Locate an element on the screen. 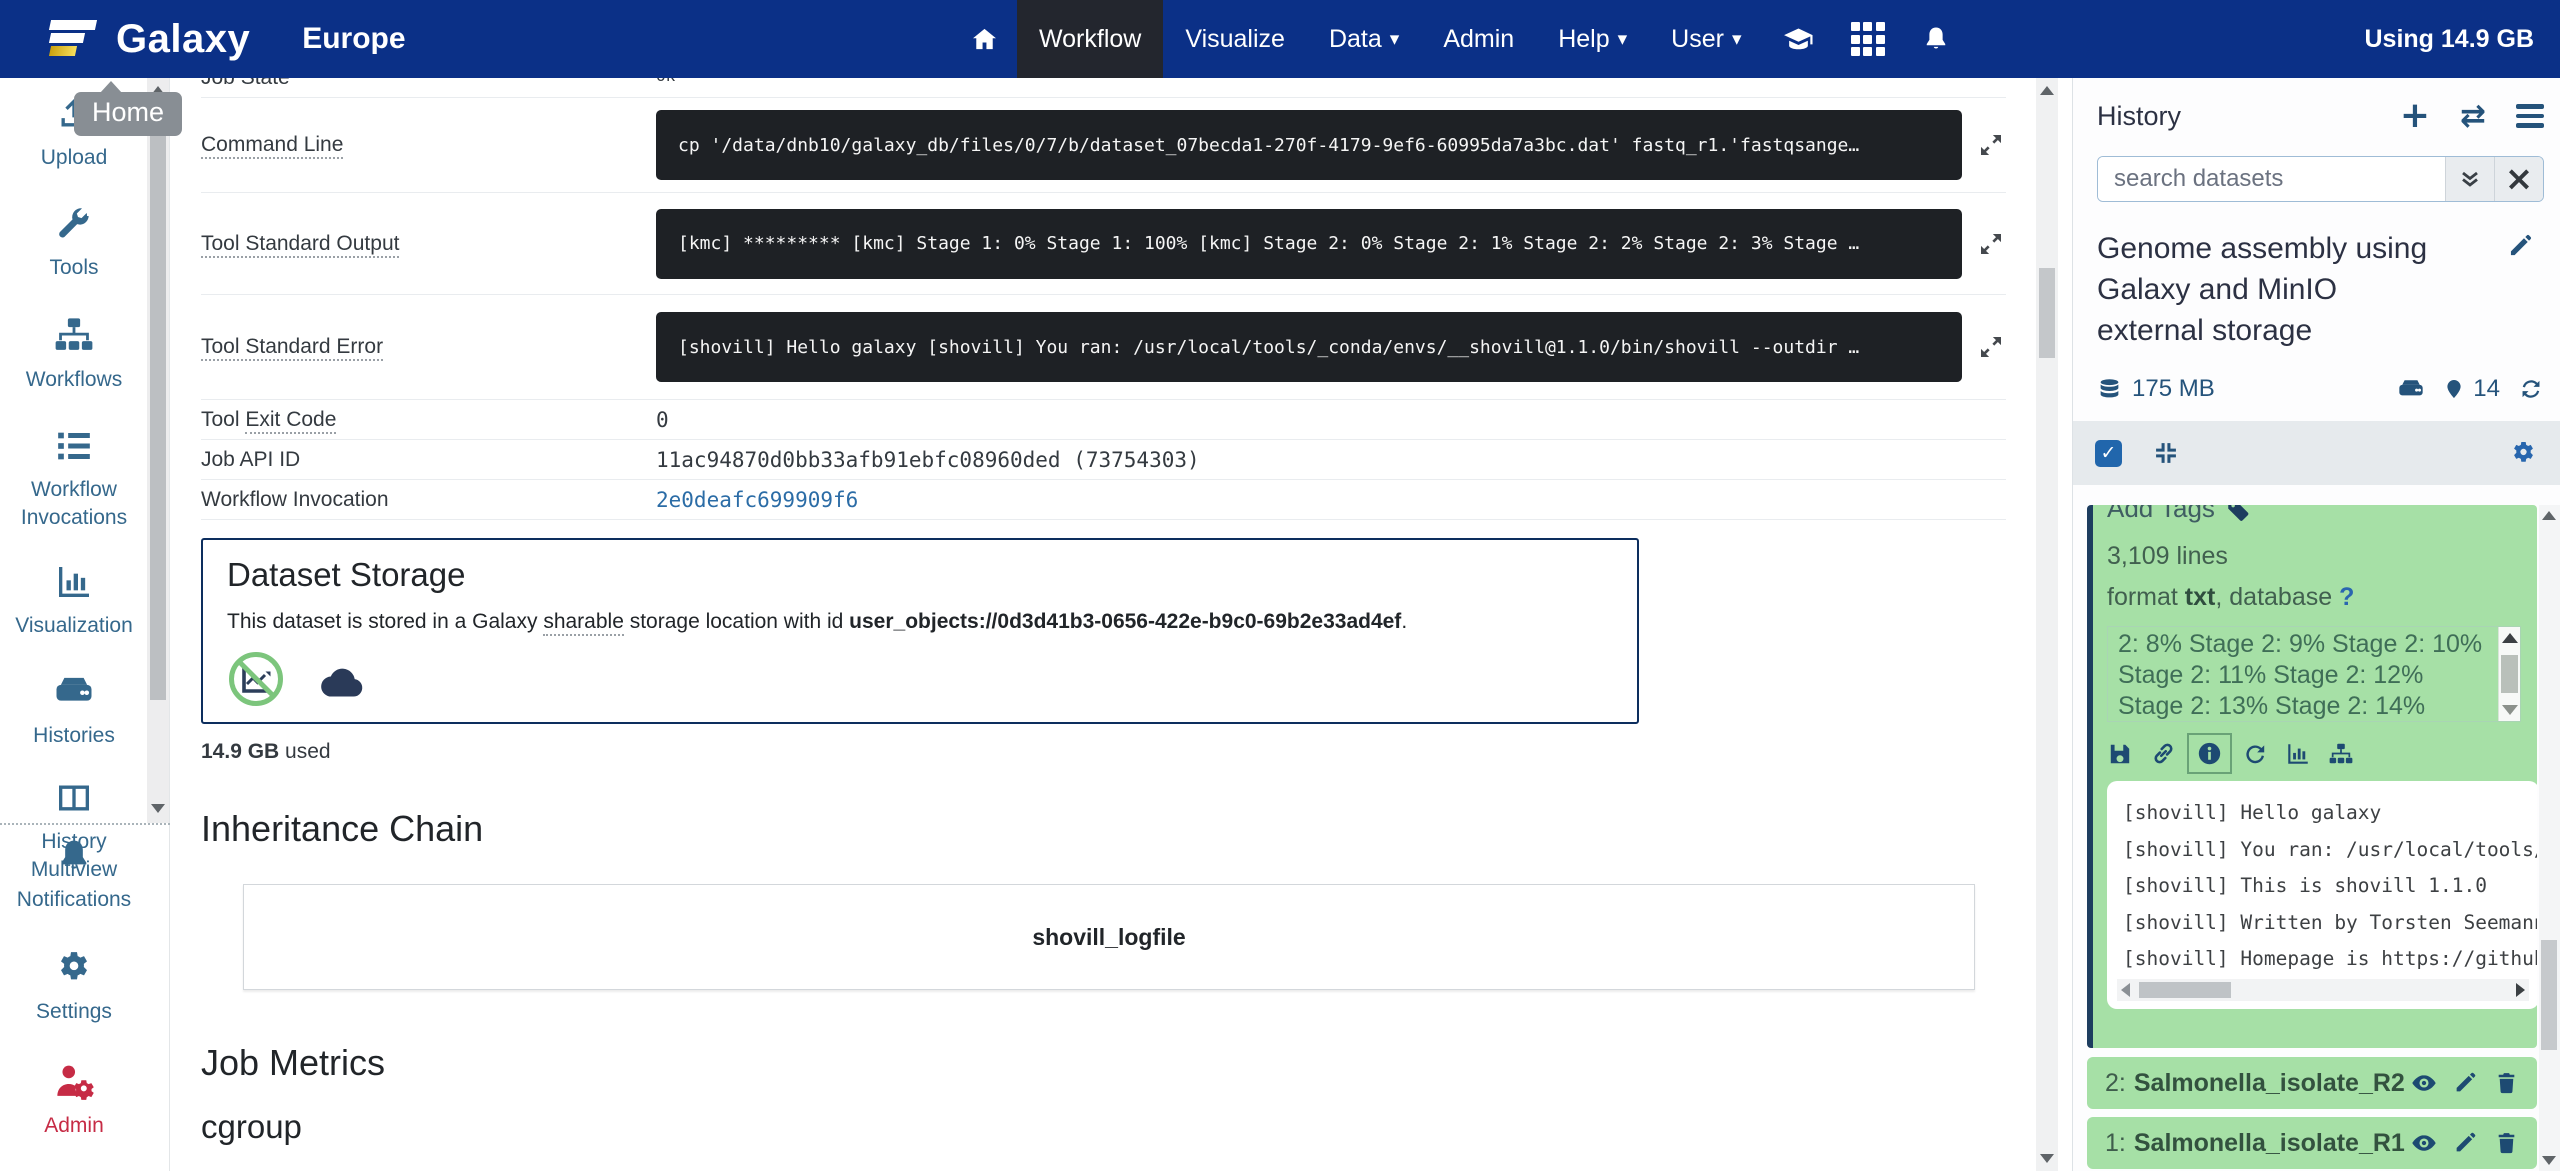 The image size is (2560, 1171). sidebar-item-settings: Settings is located at coordinates (74, 987).